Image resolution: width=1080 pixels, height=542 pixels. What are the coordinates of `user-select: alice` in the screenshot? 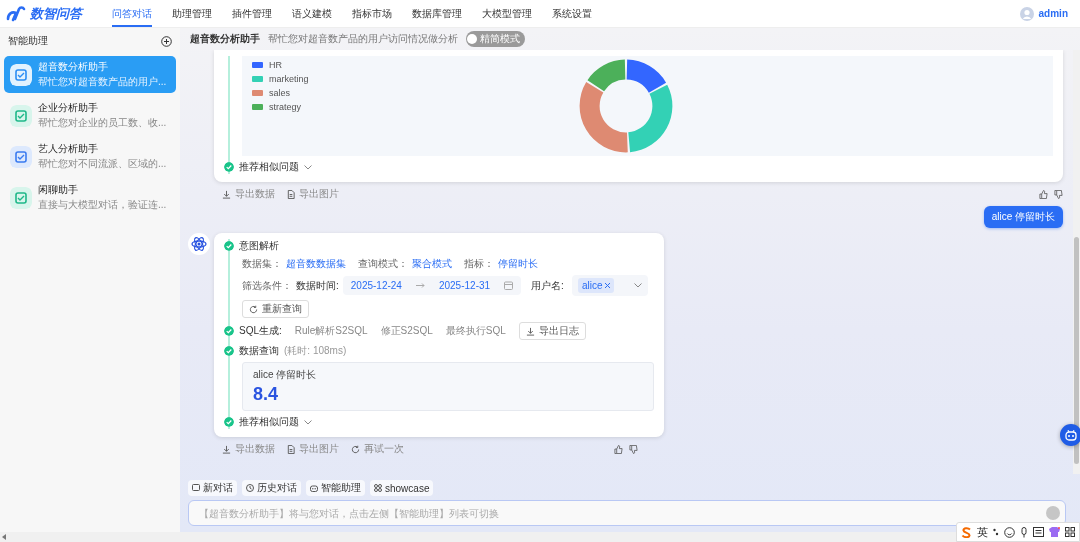 It's located at (610, 285).